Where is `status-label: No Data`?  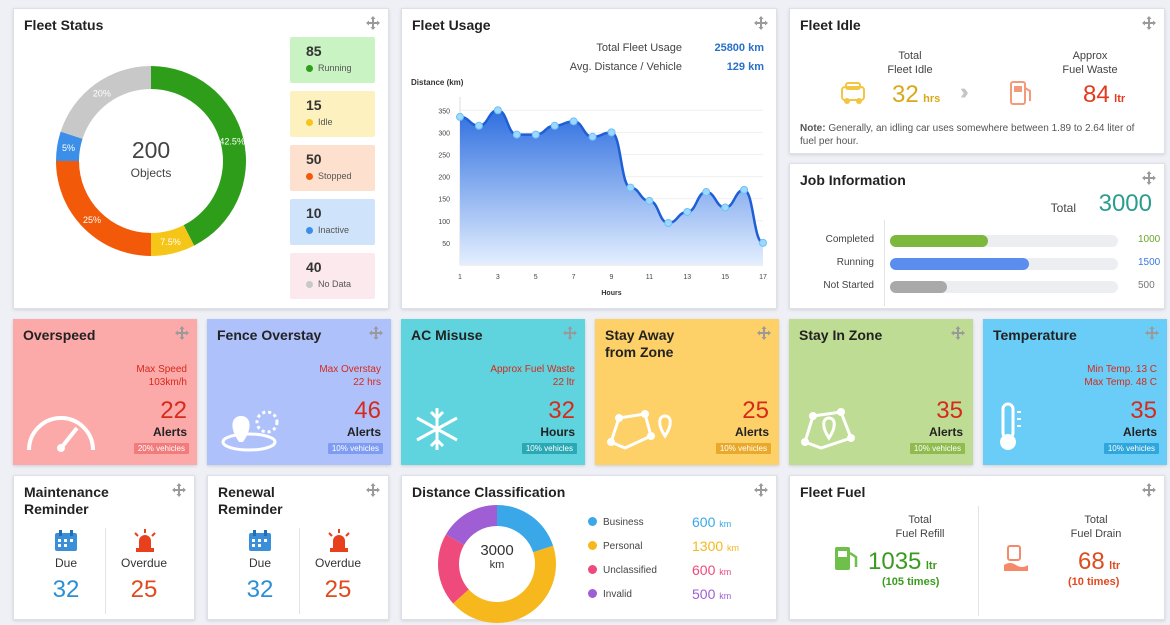 status-label: No Data is located at coordinates (340, 284).